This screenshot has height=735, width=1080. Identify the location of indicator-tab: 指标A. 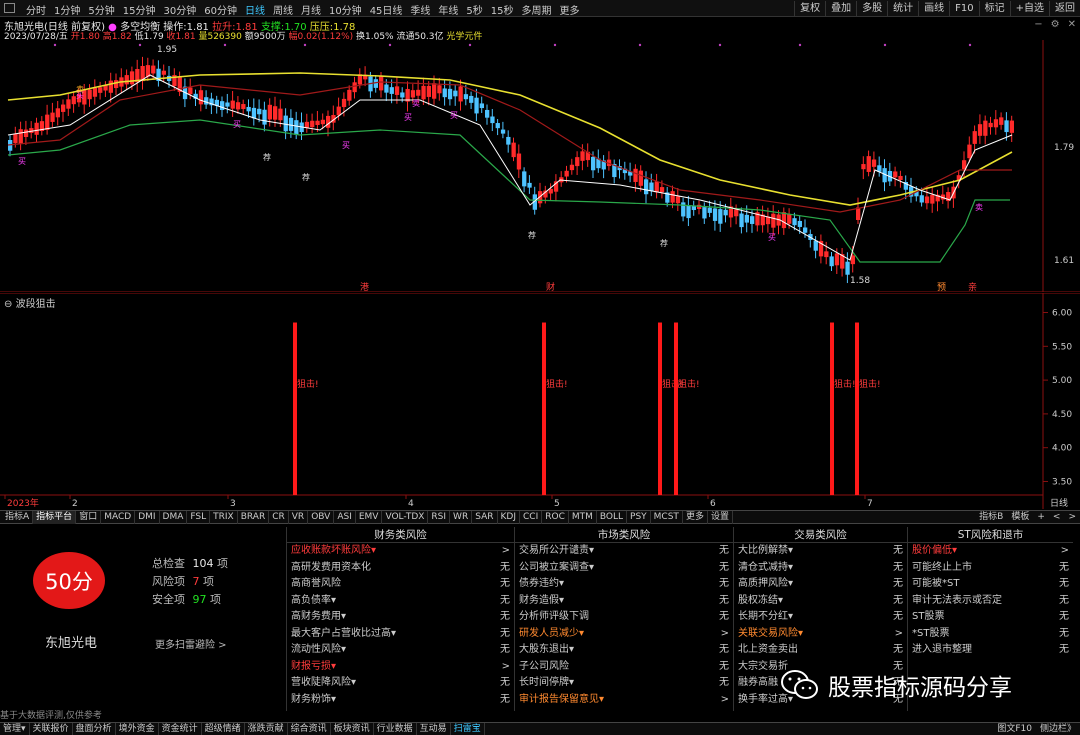
(18, 517).